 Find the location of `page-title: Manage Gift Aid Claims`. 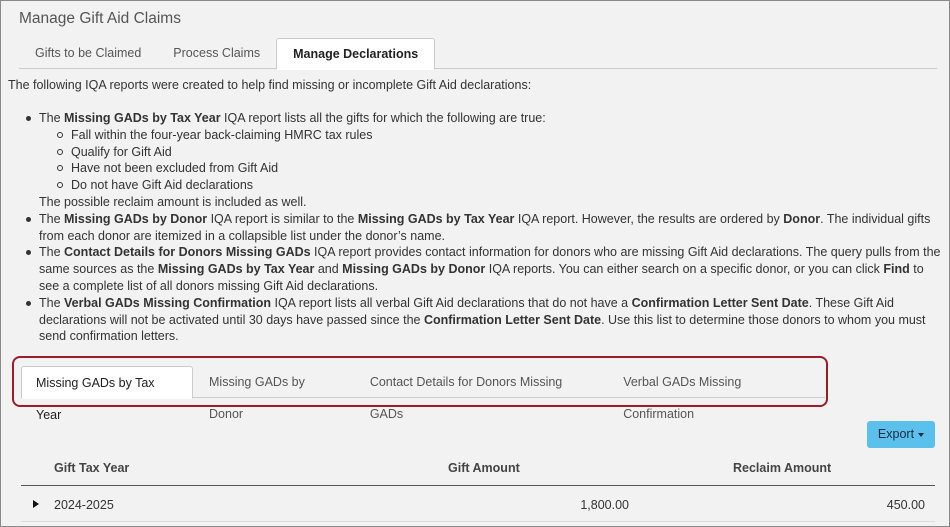

page-title: Manage Gift Aid Claims is located at coordinates (100, 18).